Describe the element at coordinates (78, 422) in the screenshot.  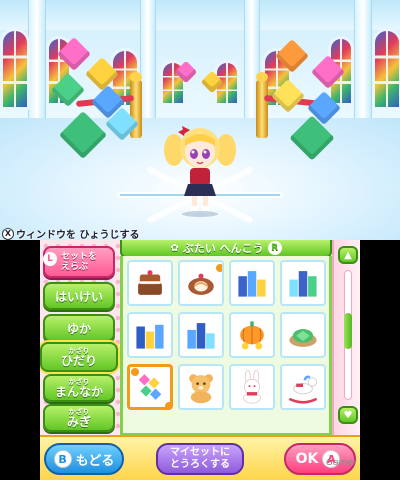
I see `category-label: みぎ` at that location.